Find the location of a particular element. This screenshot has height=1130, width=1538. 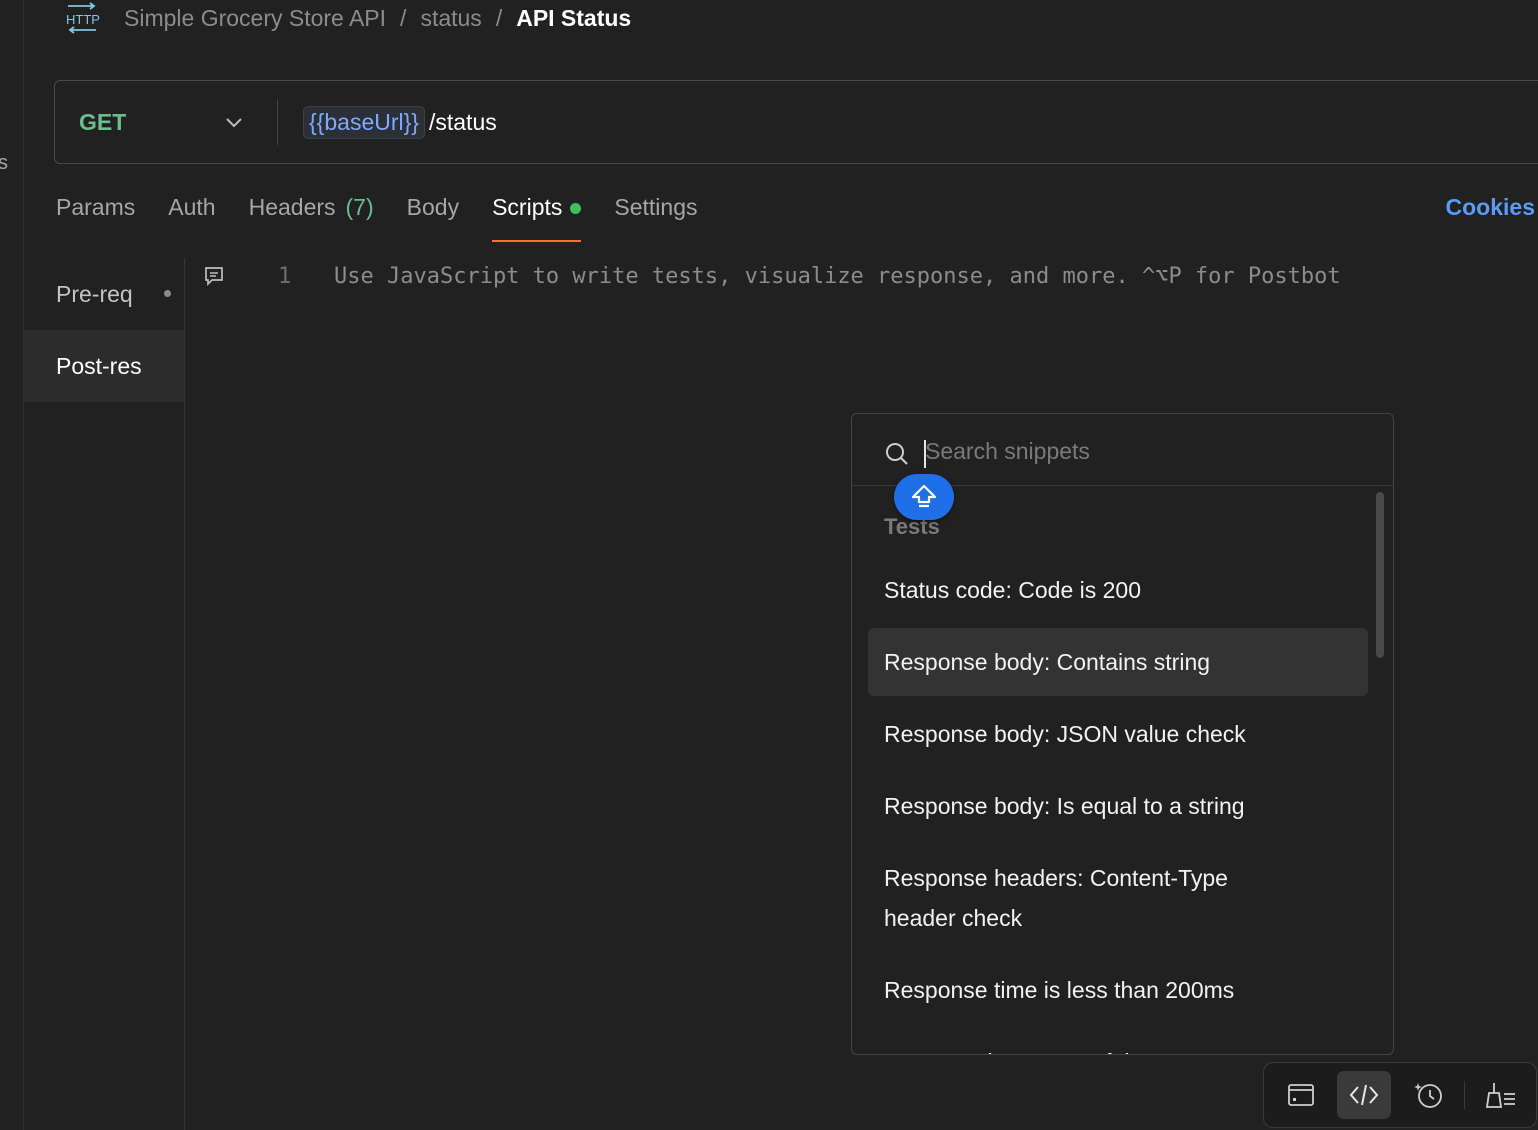

panel-icon is located at coordinates (1301, 1095).